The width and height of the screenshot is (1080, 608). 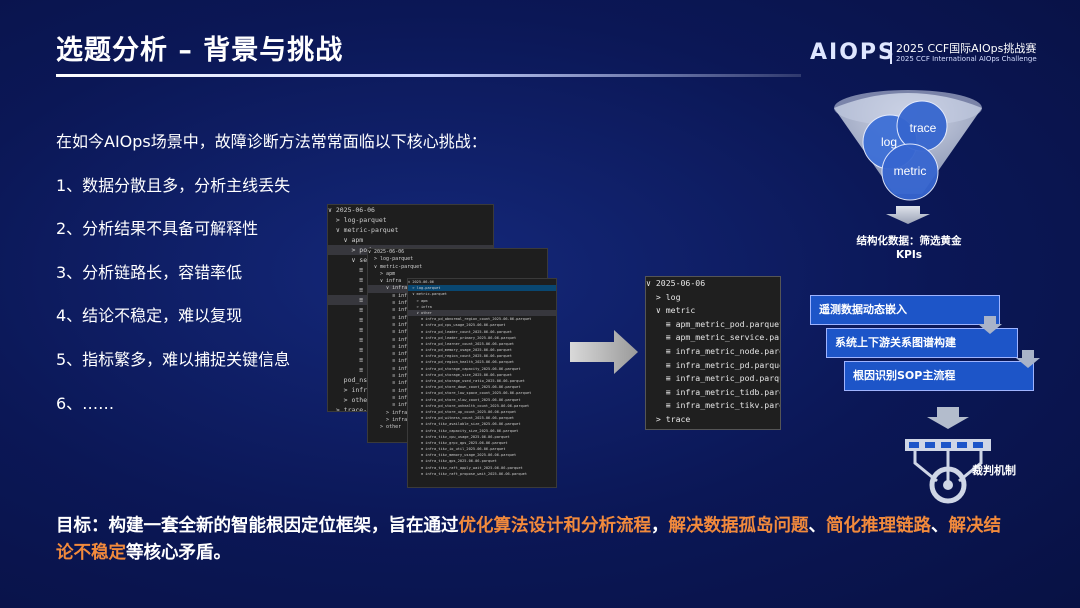 I want to click on challenge-item: 5、指标繁多，难以捕捉关键信息, so click(x=173, y=359).